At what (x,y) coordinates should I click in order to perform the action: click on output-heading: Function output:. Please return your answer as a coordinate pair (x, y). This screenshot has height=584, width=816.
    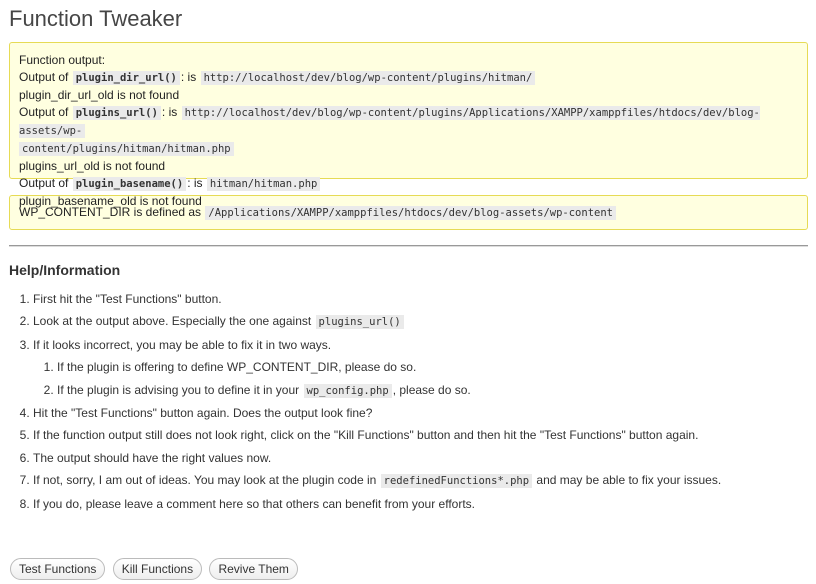
    Looking at the image, I should click on (62, 60).